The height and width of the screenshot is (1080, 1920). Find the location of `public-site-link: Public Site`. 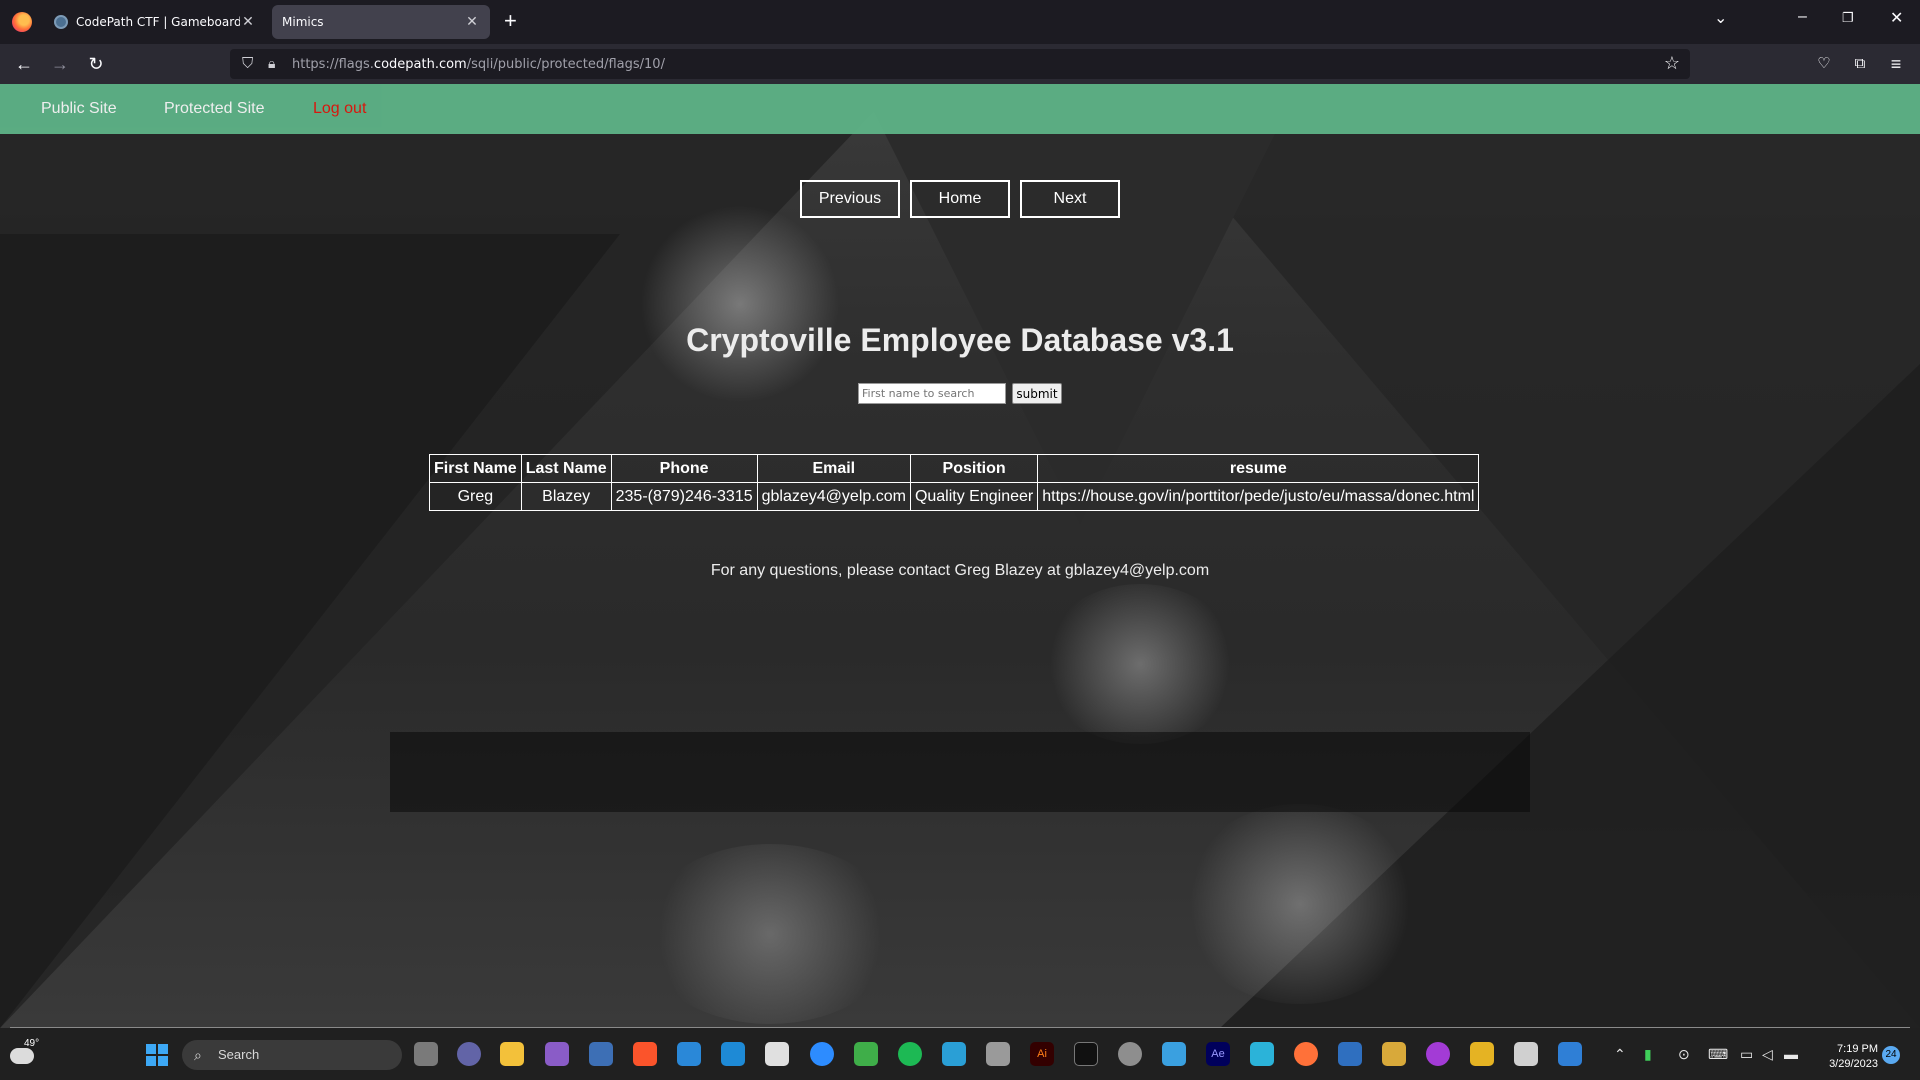

public-site-link: Public Site is located at coordinates (79, 109).